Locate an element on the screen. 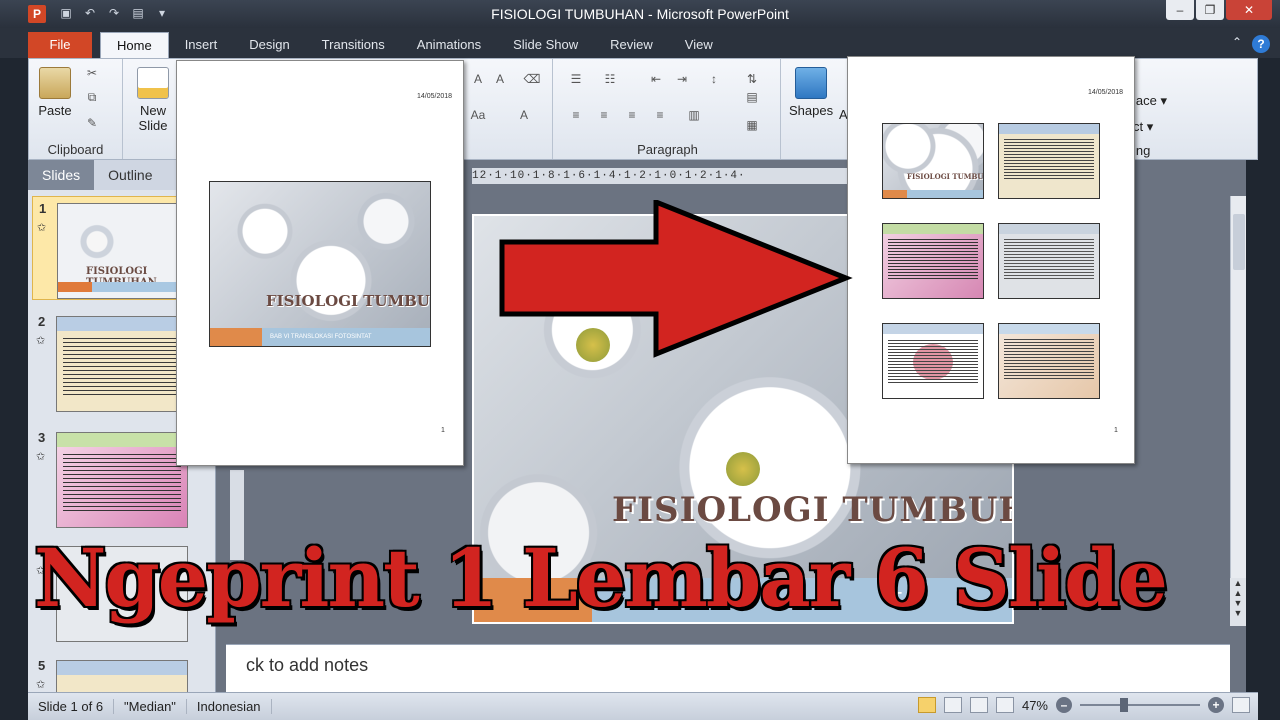 The width and height of the screenshot is (1280, 720). clipboard-group: Paste ✂ ⧉ ✎ Clipboard is located at coordinates (76, 109).